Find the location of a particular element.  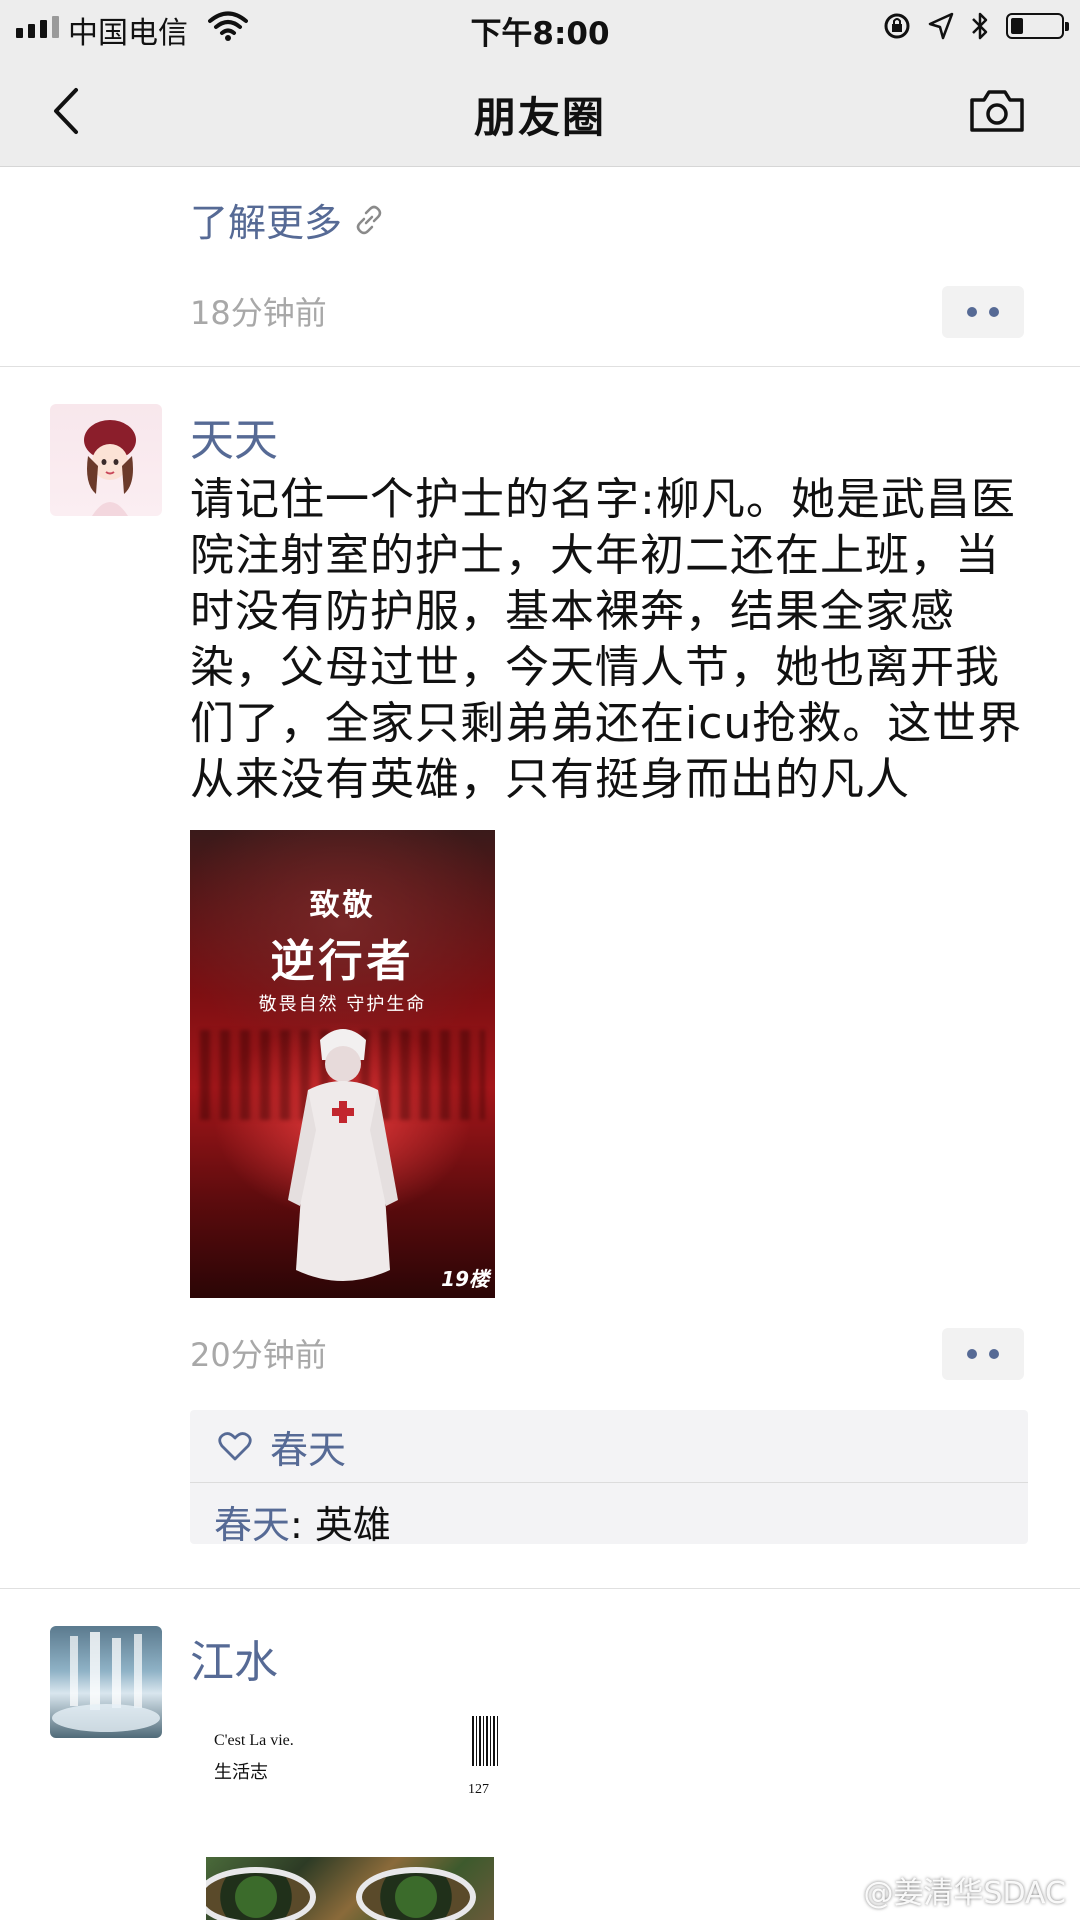

weibo-icon is located at coordinates (836, 1891).